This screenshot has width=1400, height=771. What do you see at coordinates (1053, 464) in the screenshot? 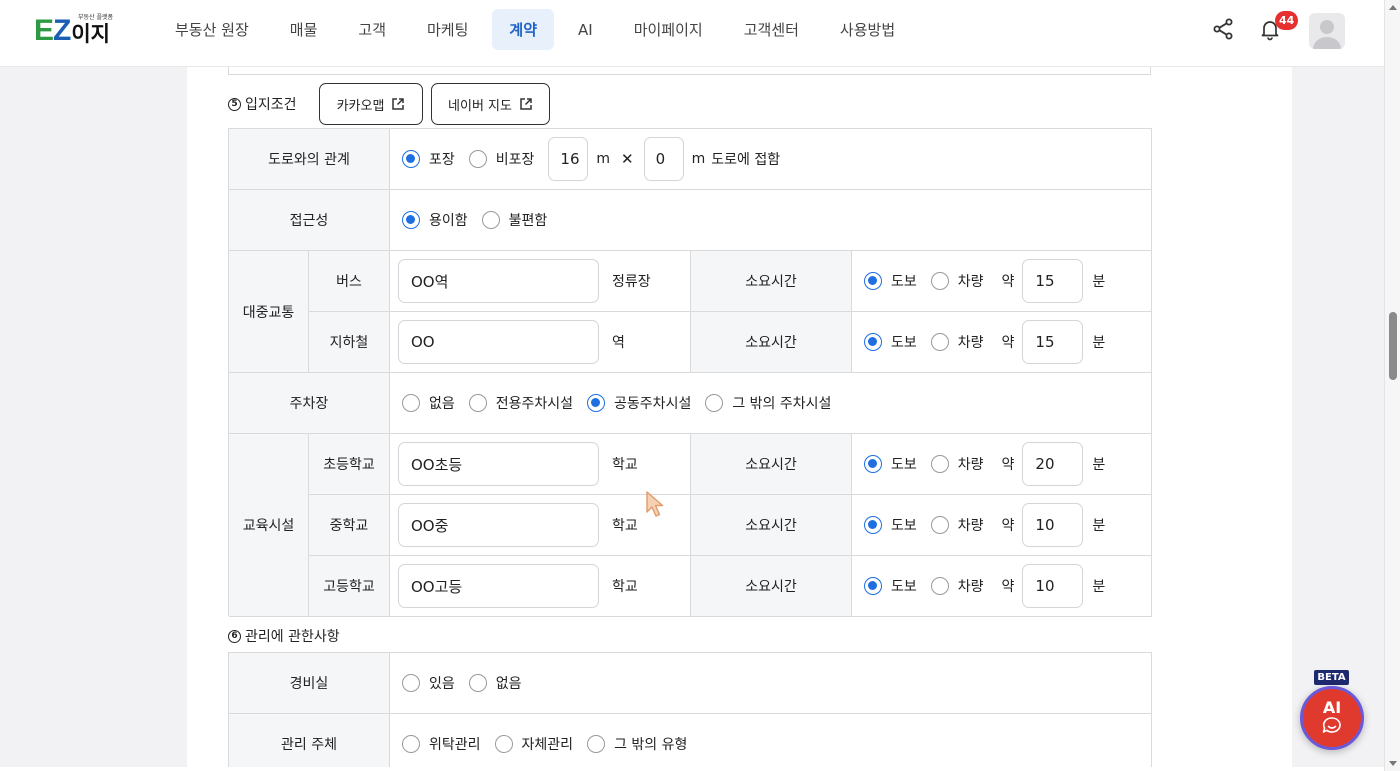
I see `elementary-minutes-input: 20` at bounding box center [1053, 464].